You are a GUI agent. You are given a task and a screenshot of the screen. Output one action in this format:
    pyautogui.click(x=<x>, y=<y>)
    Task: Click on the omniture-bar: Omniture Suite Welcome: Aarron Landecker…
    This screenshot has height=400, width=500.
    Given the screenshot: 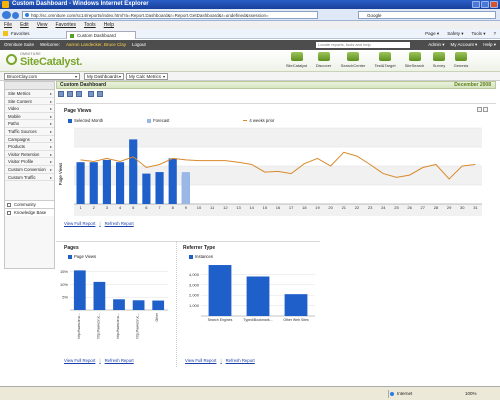 What is the action you would take?
    pyautogui.click(x=250, y=45)
    